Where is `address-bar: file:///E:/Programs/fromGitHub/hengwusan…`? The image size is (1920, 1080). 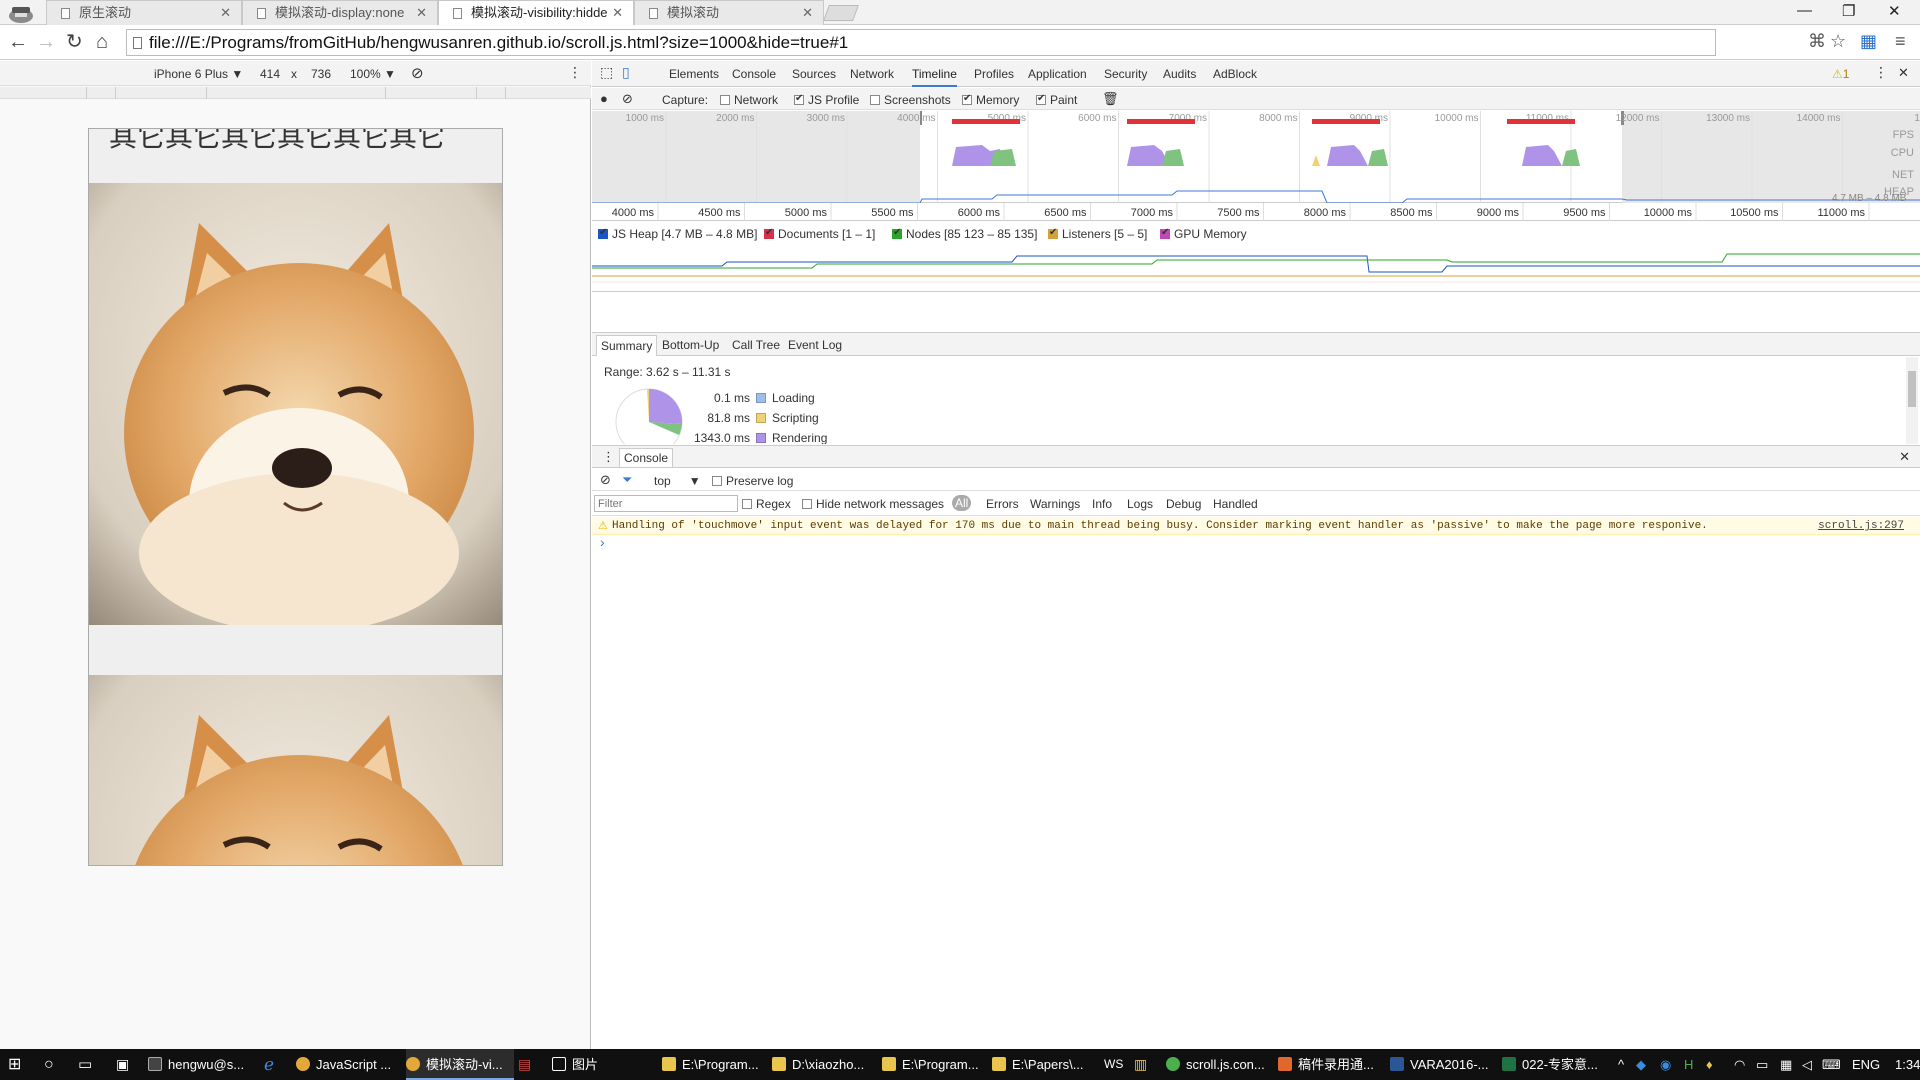
address-bar: file:///E:/Programs/fromGitHub/hengwusan… is located at coordinates (921, 42).